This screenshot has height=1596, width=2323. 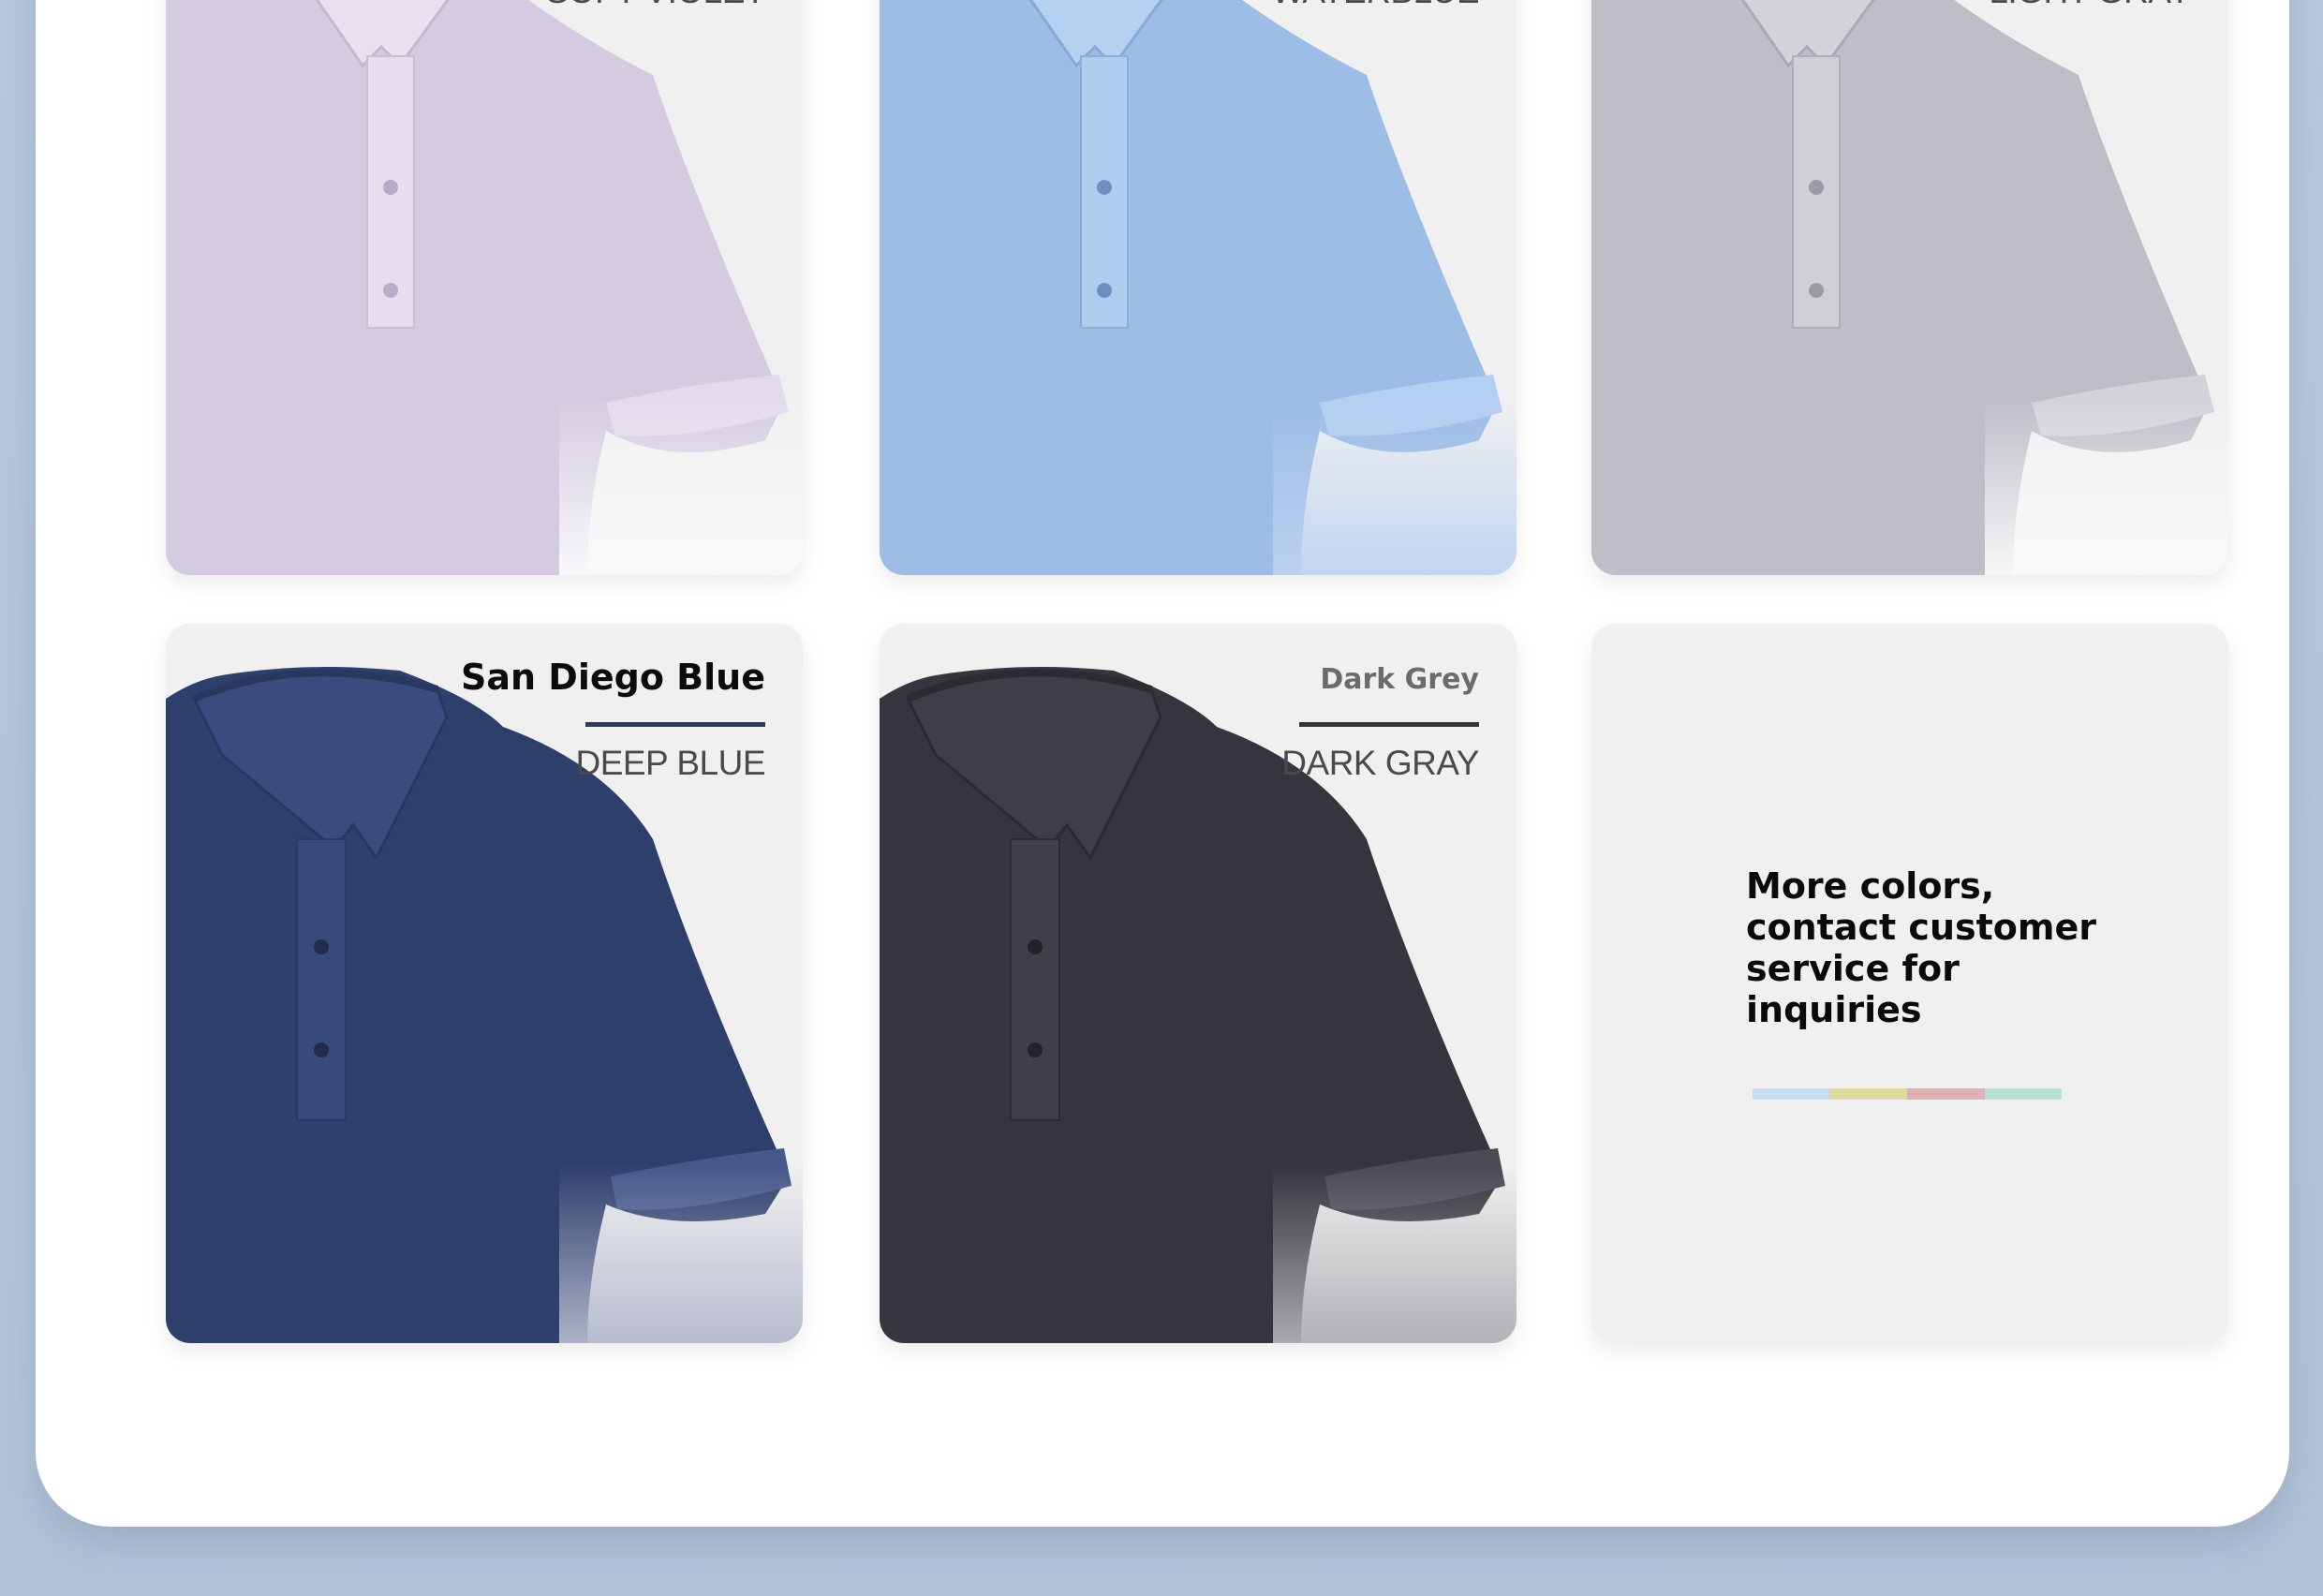 I want to click on color-card-waterblue: WATERBLUE, so click(x=1198, y=287).